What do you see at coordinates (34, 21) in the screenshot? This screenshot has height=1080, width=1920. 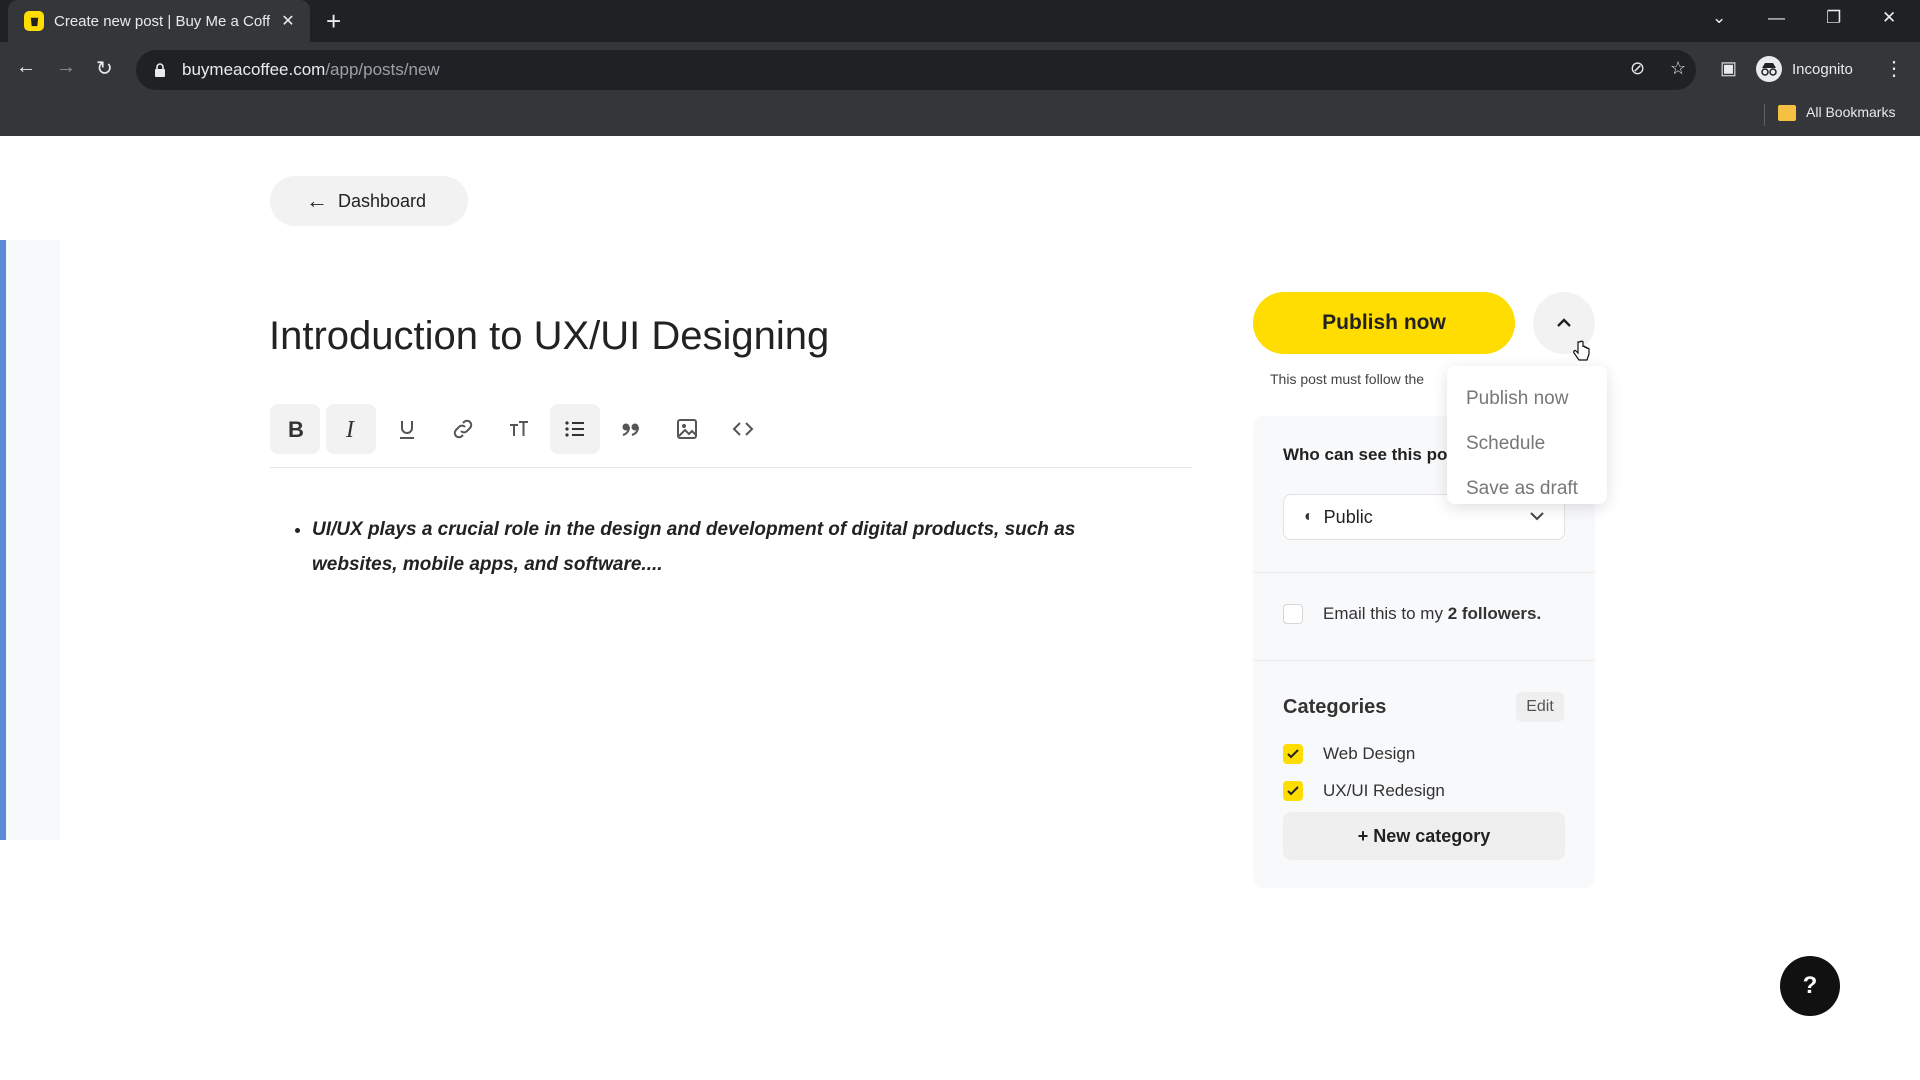 I see `coffee-cup-icon` at bounding box center [34, 21].